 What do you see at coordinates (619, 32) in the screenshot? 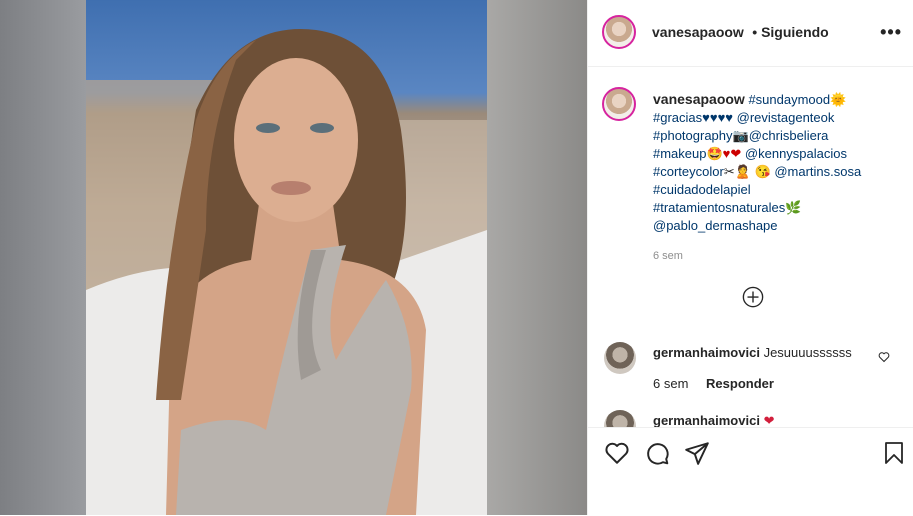
I see `author-avatar` at bounding box center [619, 32].